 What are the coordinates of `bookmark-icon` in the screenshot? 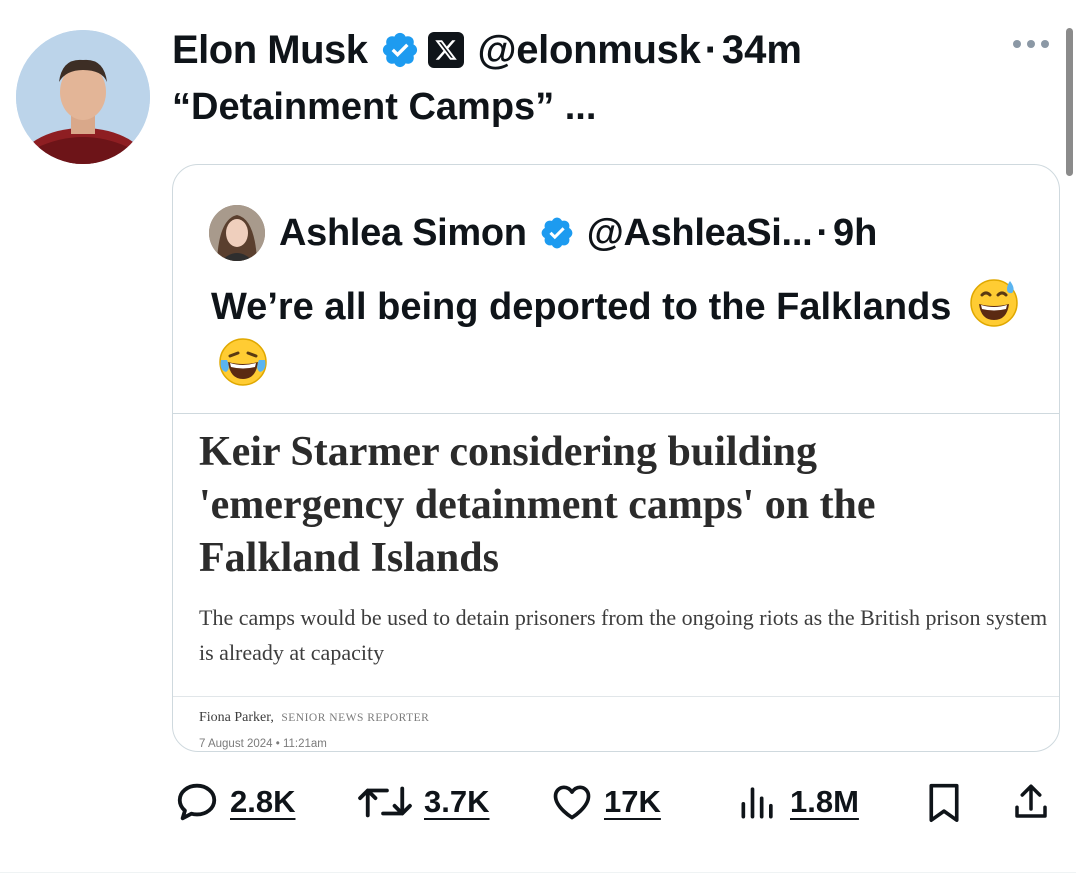 It's located at (944, 802).